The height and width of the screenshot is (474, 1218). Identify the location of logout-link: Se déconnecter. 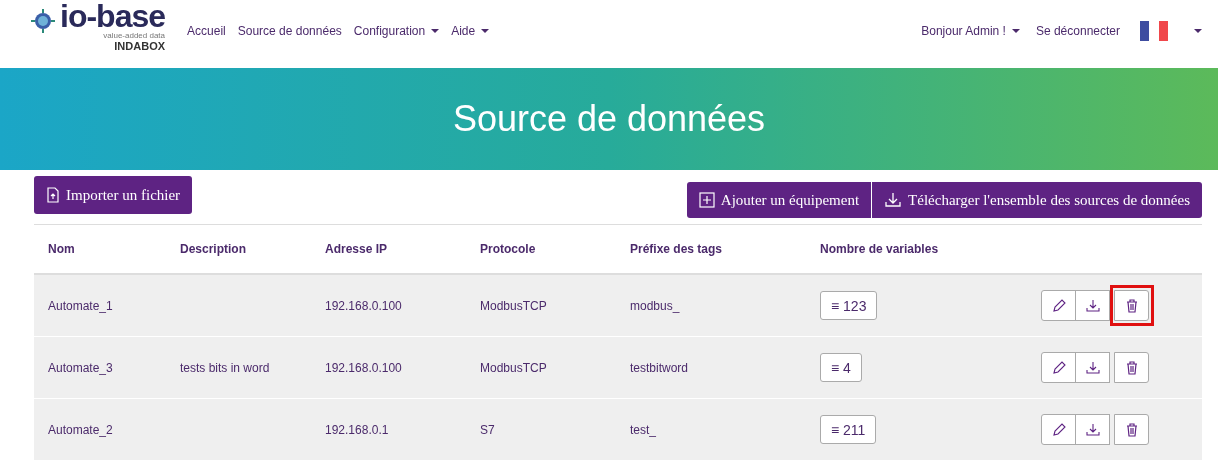
(1077, 31).